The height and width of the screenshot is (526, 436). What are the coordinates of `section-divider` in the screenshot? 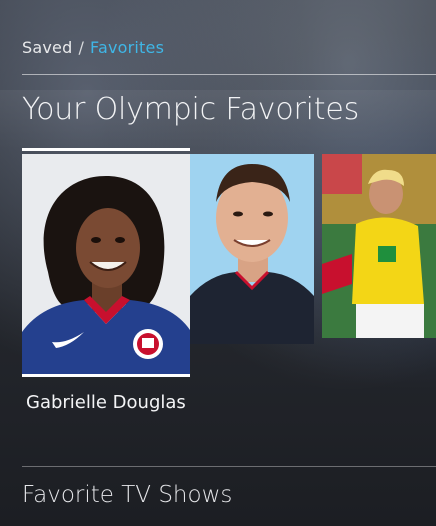 It's located at (229, 466).